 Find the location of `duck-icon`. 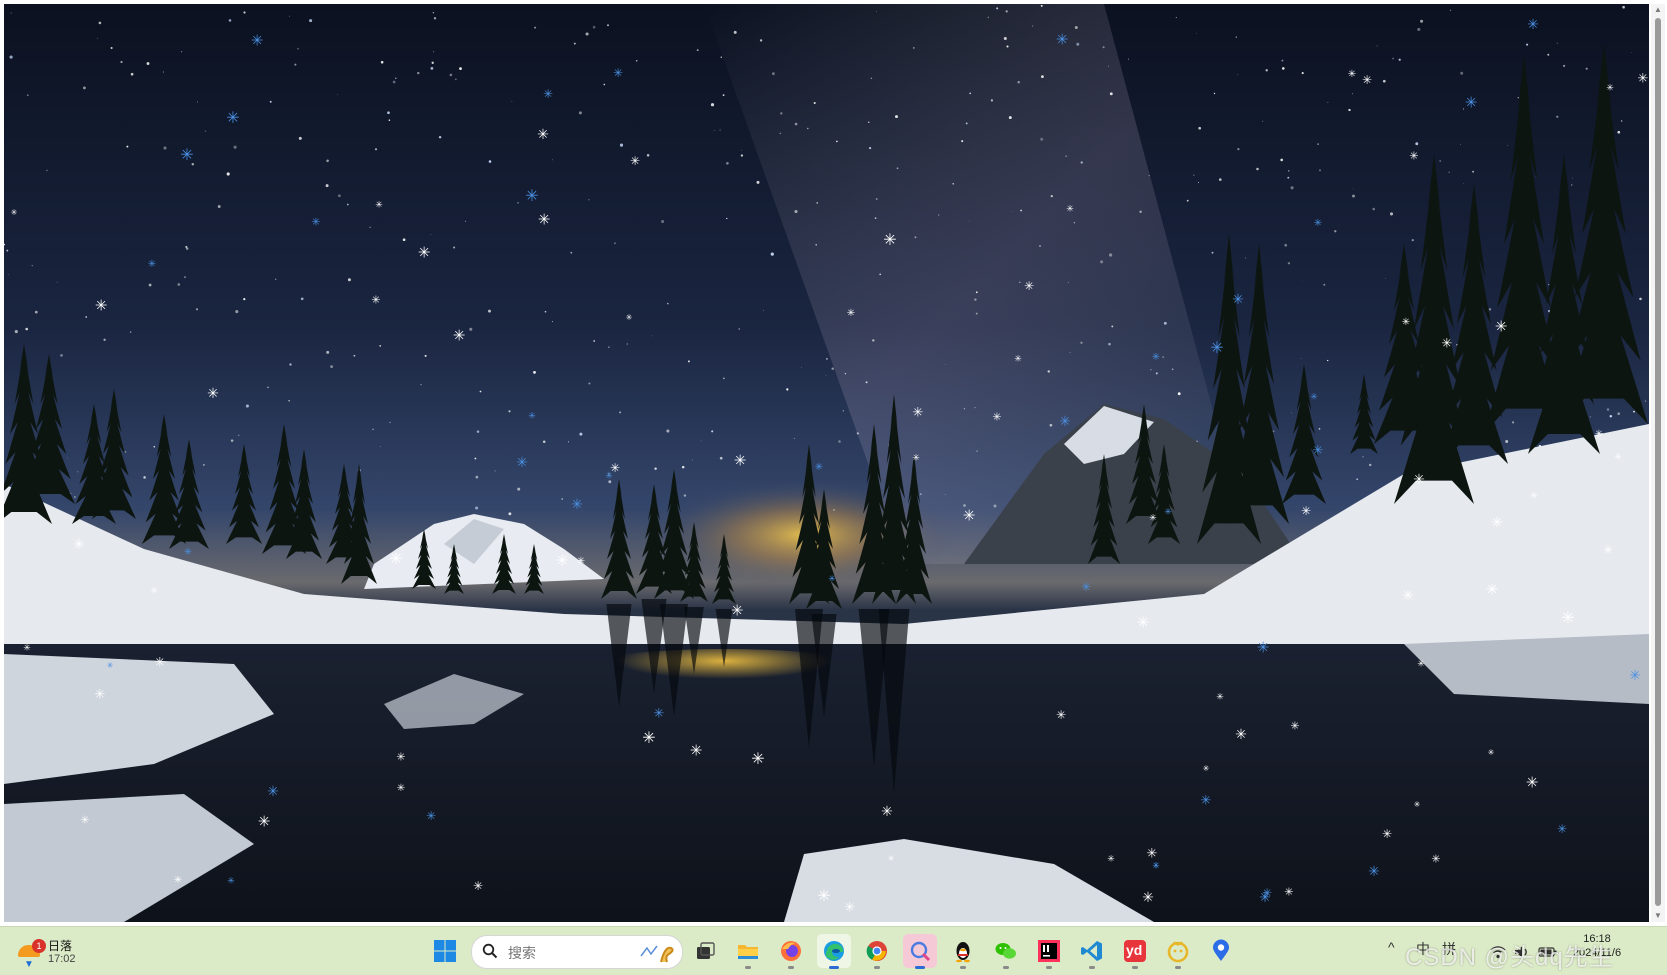

duck-icon is located at coordinates (1178, 952).